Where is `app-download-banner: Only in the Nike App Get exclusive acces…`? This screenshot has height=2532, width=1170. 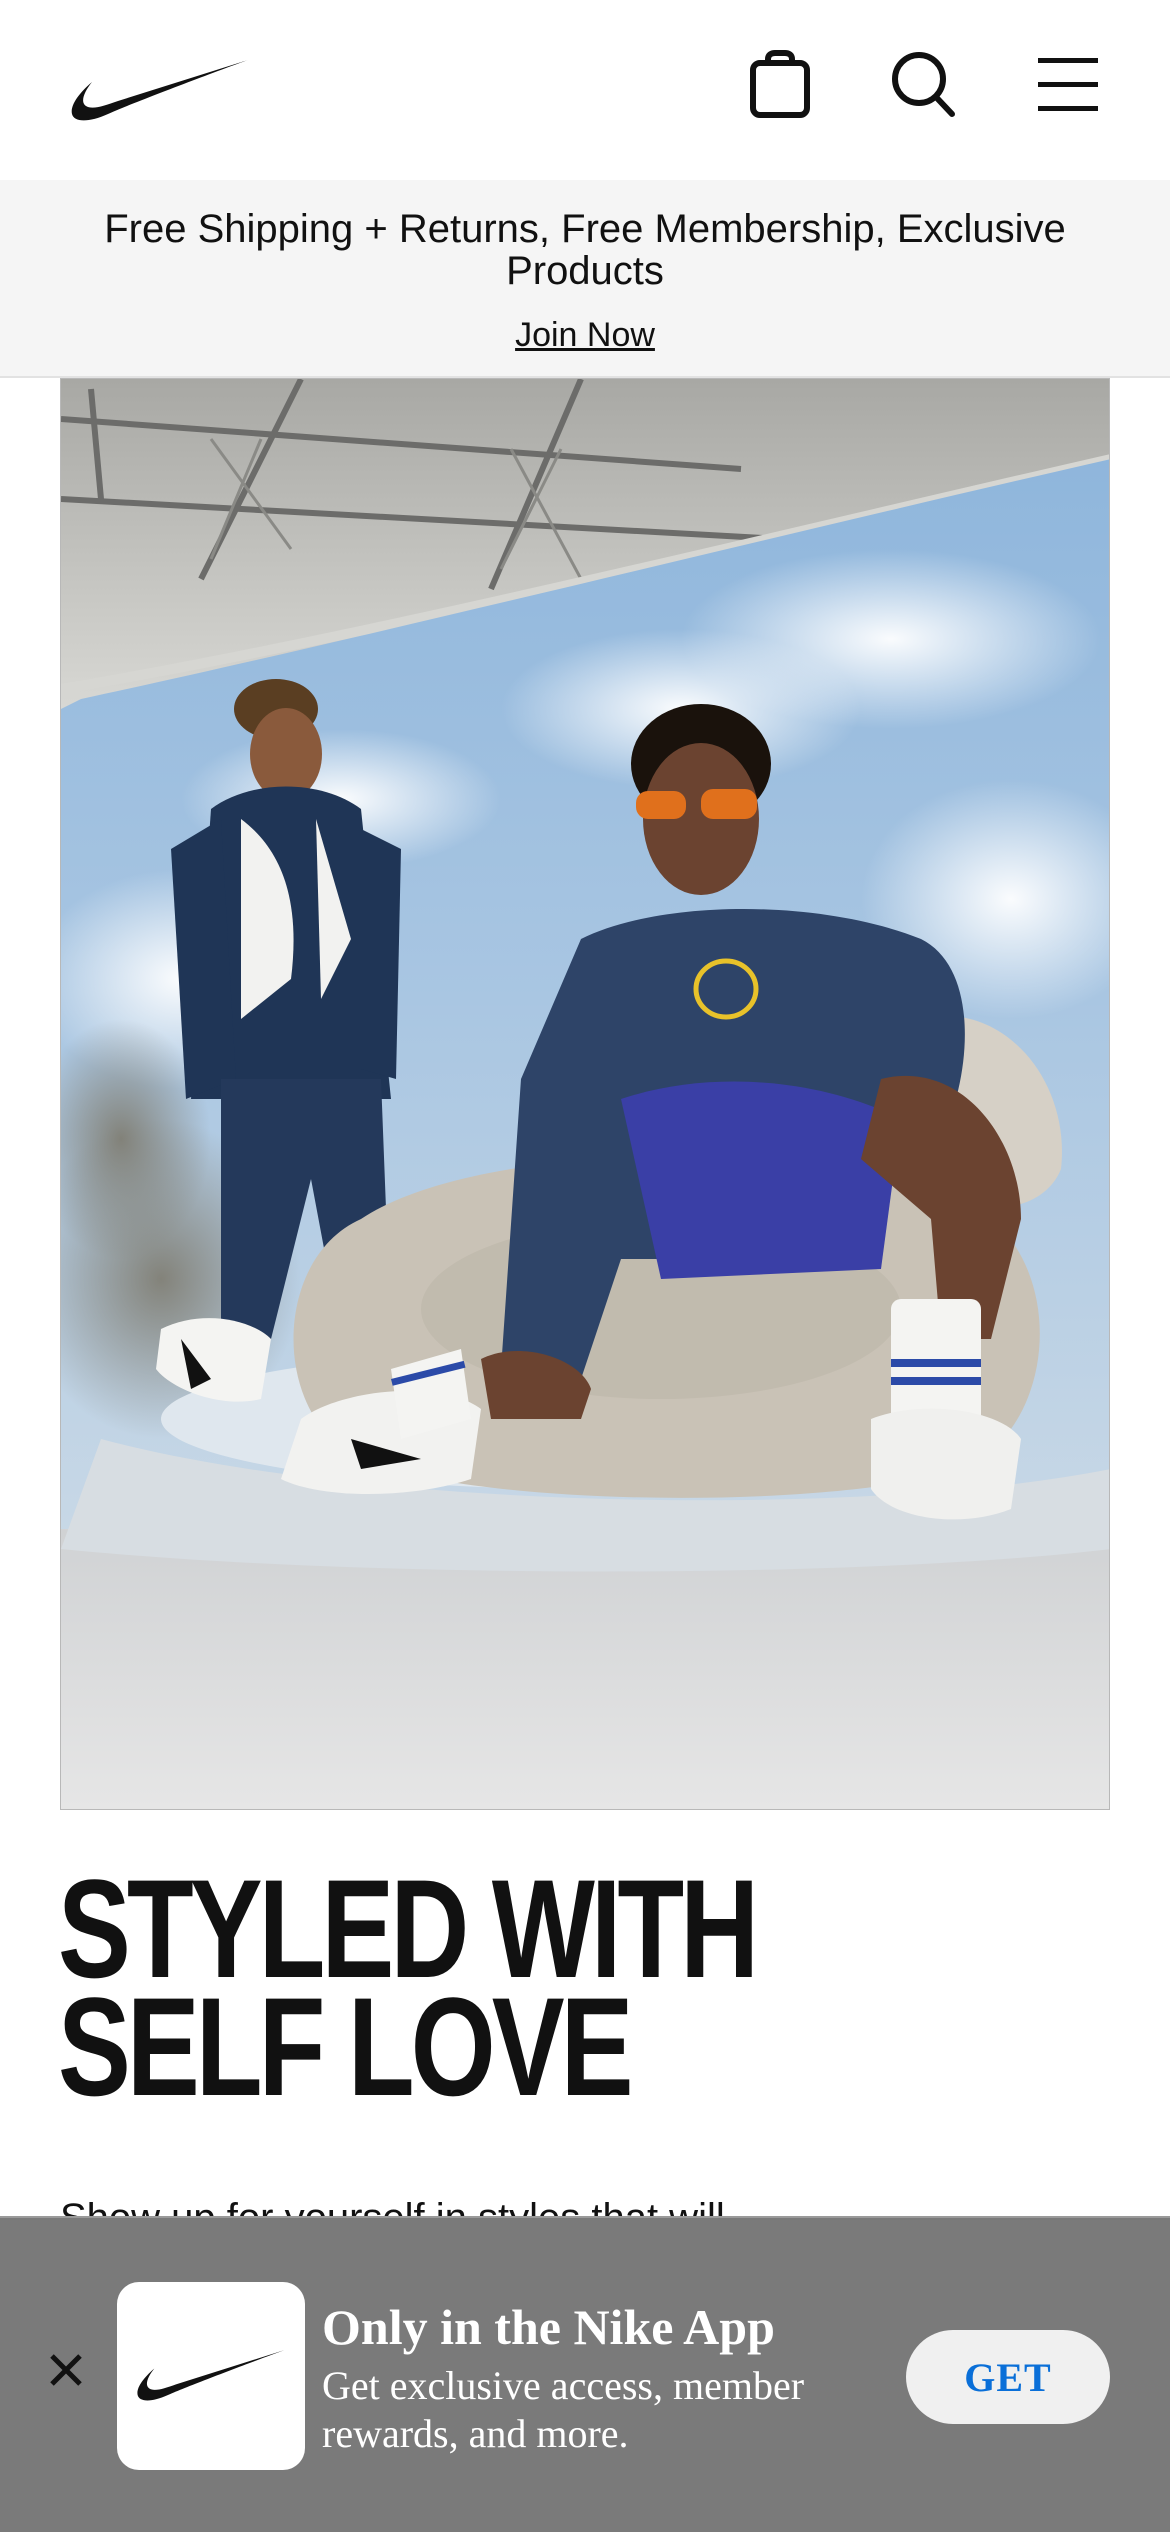
app-download-banner: Only in the Nike App Get exclusive acces… is located at coordinates (585, 2374).